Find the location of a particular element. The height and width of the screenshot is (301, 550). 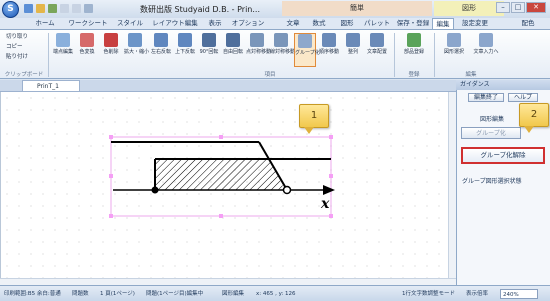

button-label: 拡大・縮小 is located at coordinates (137, 52).